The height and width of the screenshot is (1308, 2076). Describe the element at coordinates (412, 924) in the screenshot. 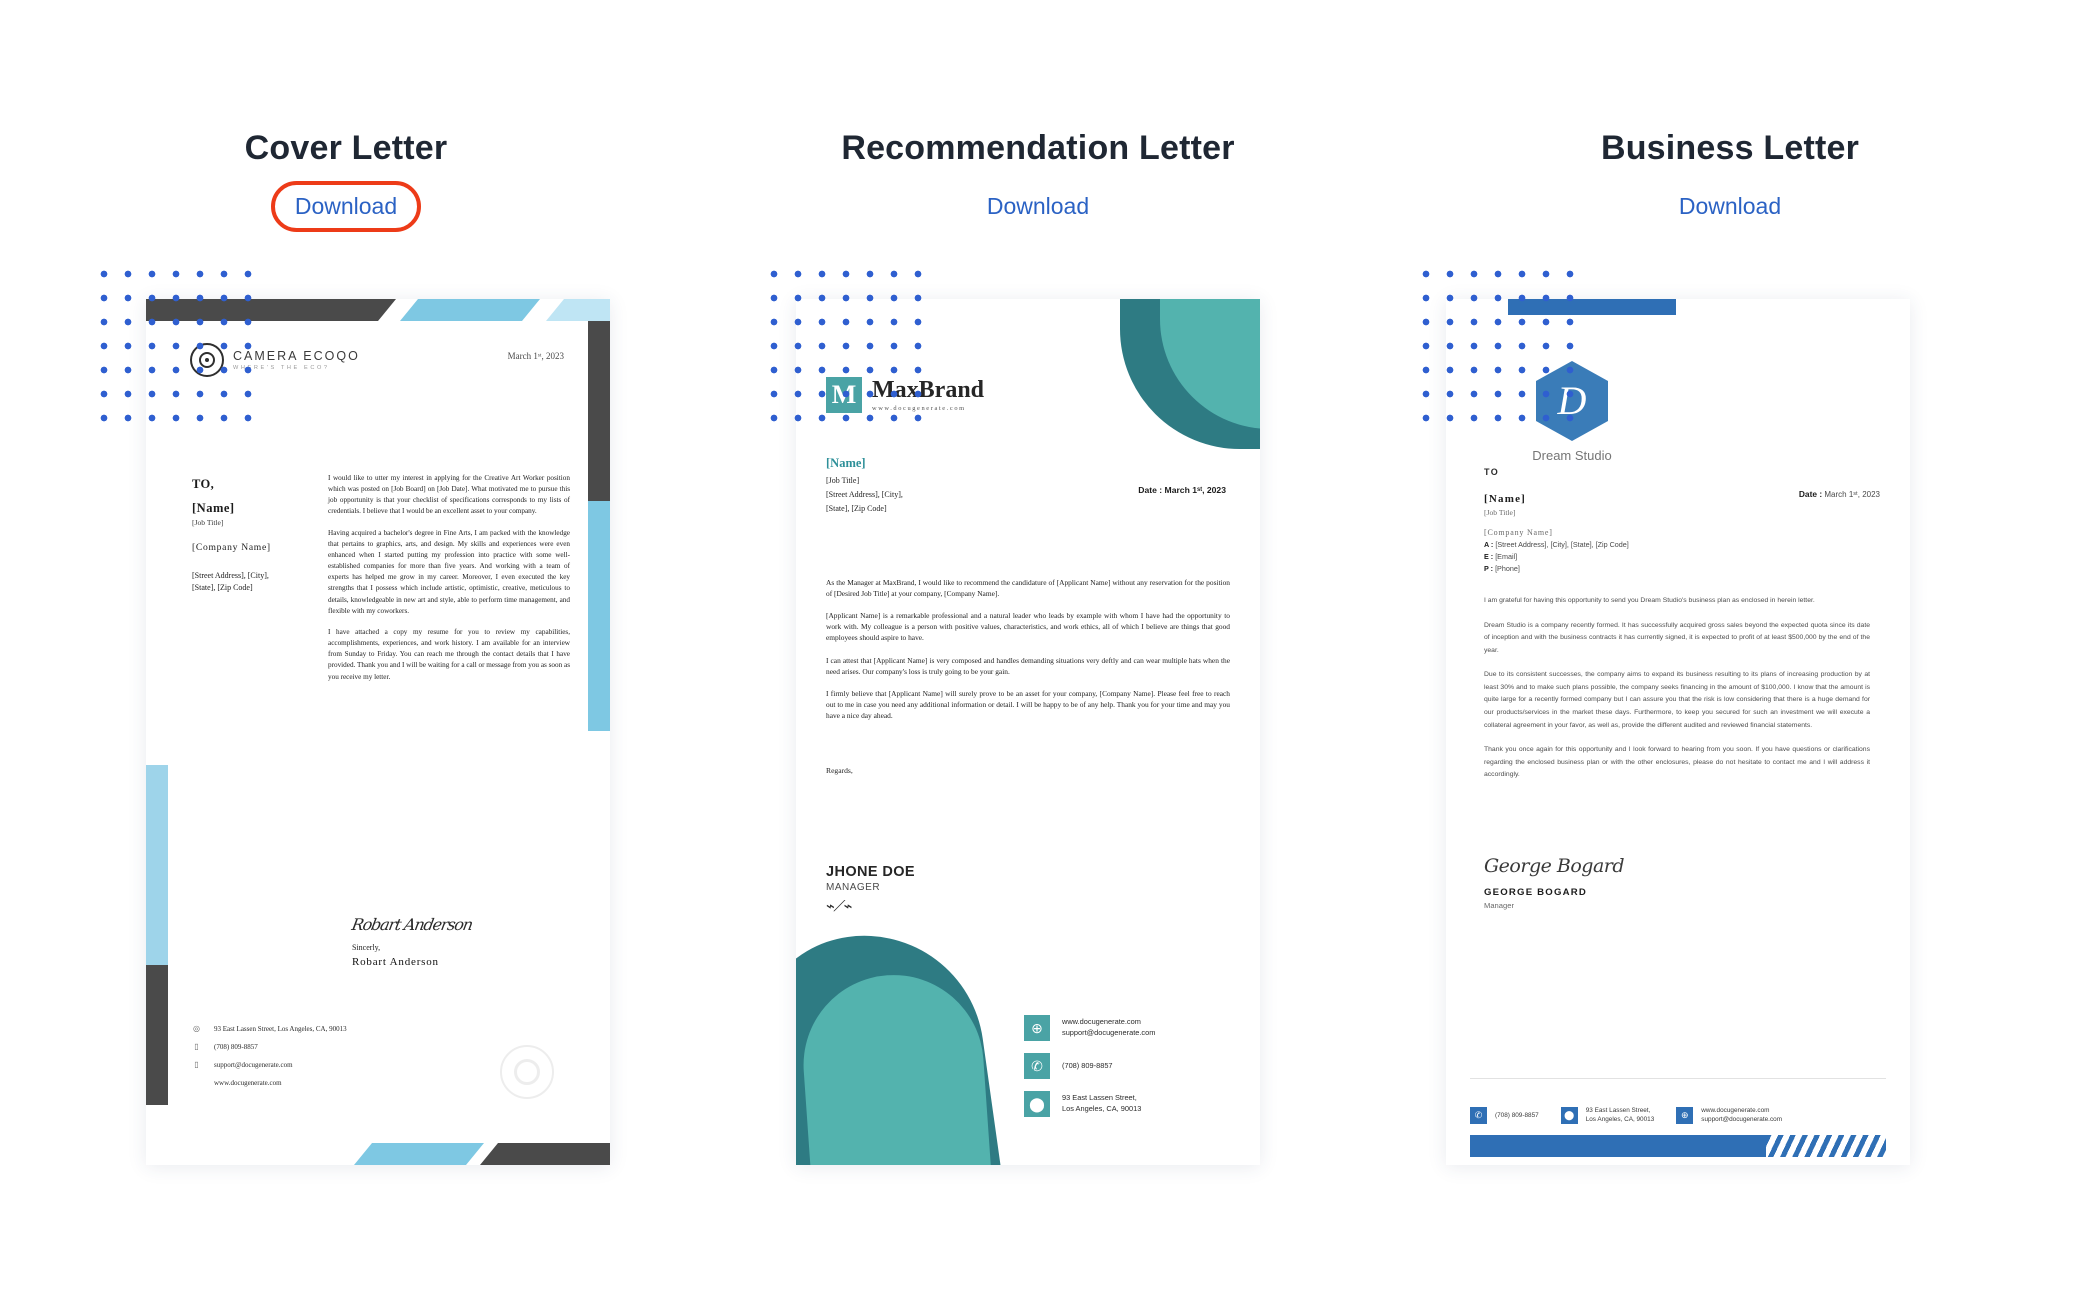

I see `signature-script: Robart Anderson` at that location.